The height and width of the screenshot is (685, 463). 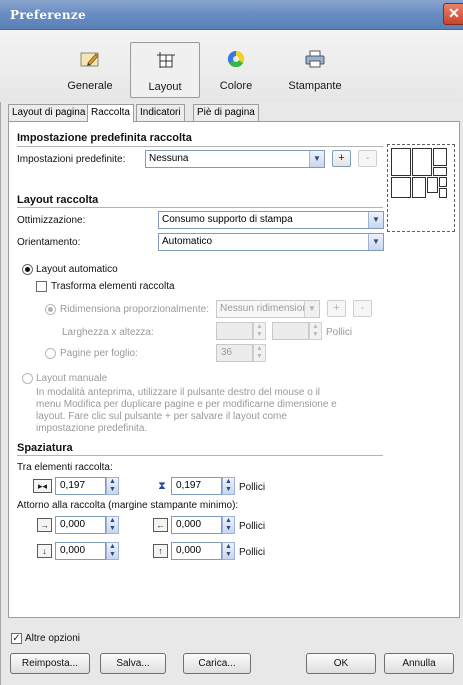 What do you see at coordinates (339, 332) in the screenshot?
I see `wh-unit: Pollici` at bounding box center [339, 332].